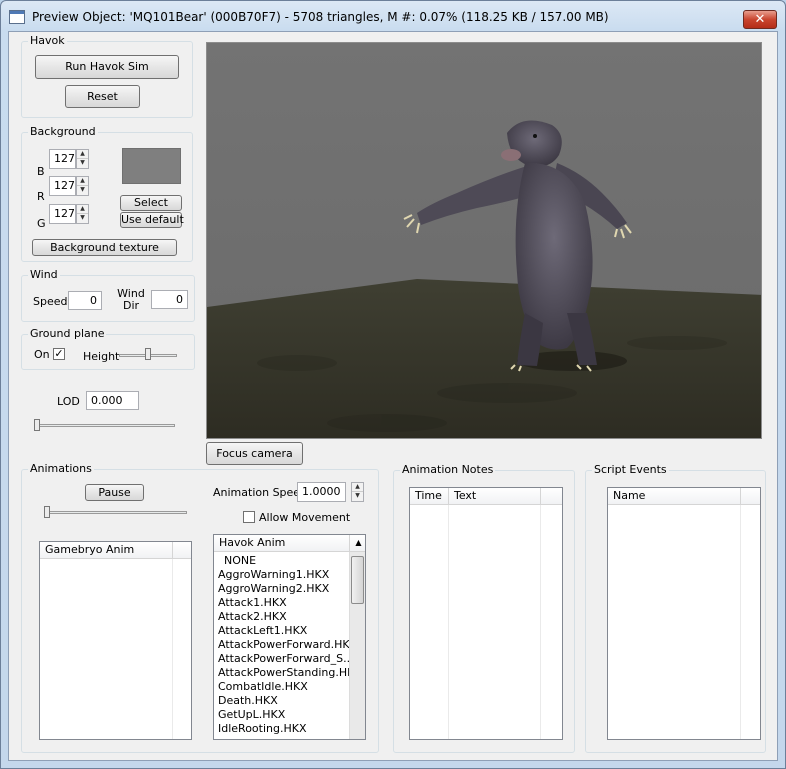  I want to click on havok-reset-button: Reset, so click(102, 96).